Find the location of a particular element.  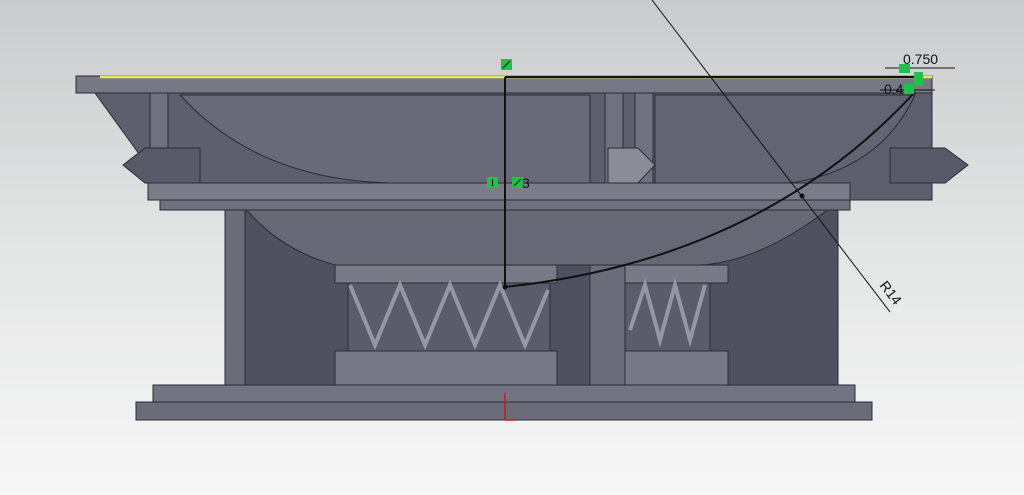

lower-left-post is located at coordinates (235, 296).